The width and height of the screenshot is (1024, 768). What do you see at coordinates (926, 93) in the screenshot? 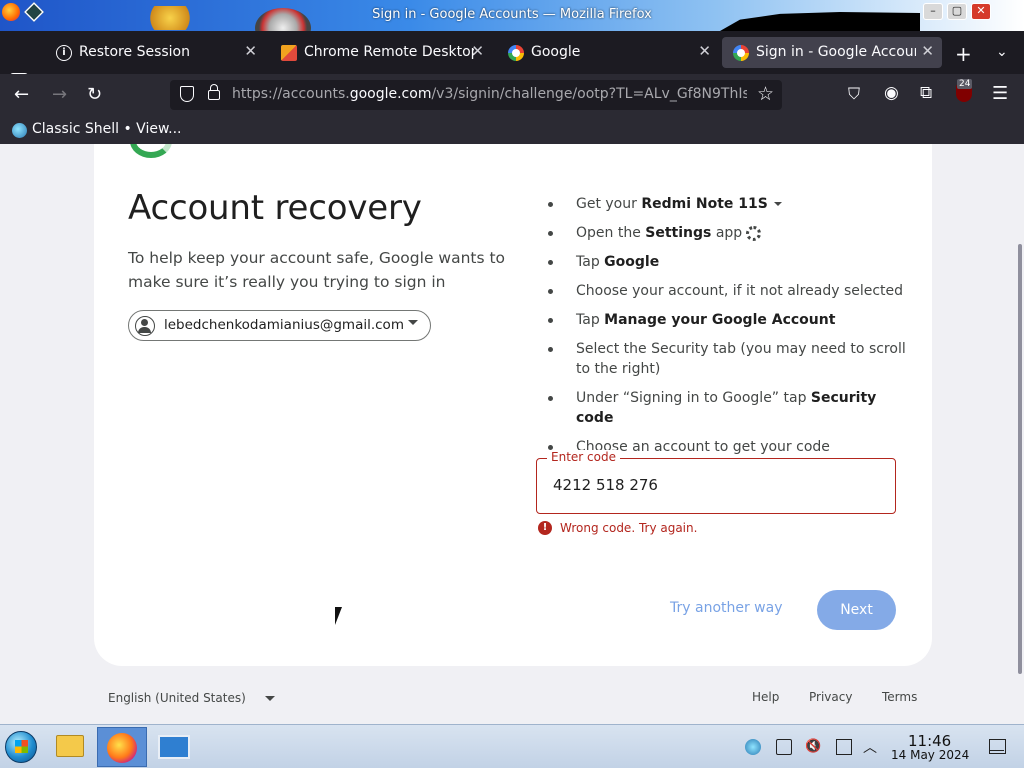
I see `extensions-icon: ⧉` at bounding box center [926, 93].